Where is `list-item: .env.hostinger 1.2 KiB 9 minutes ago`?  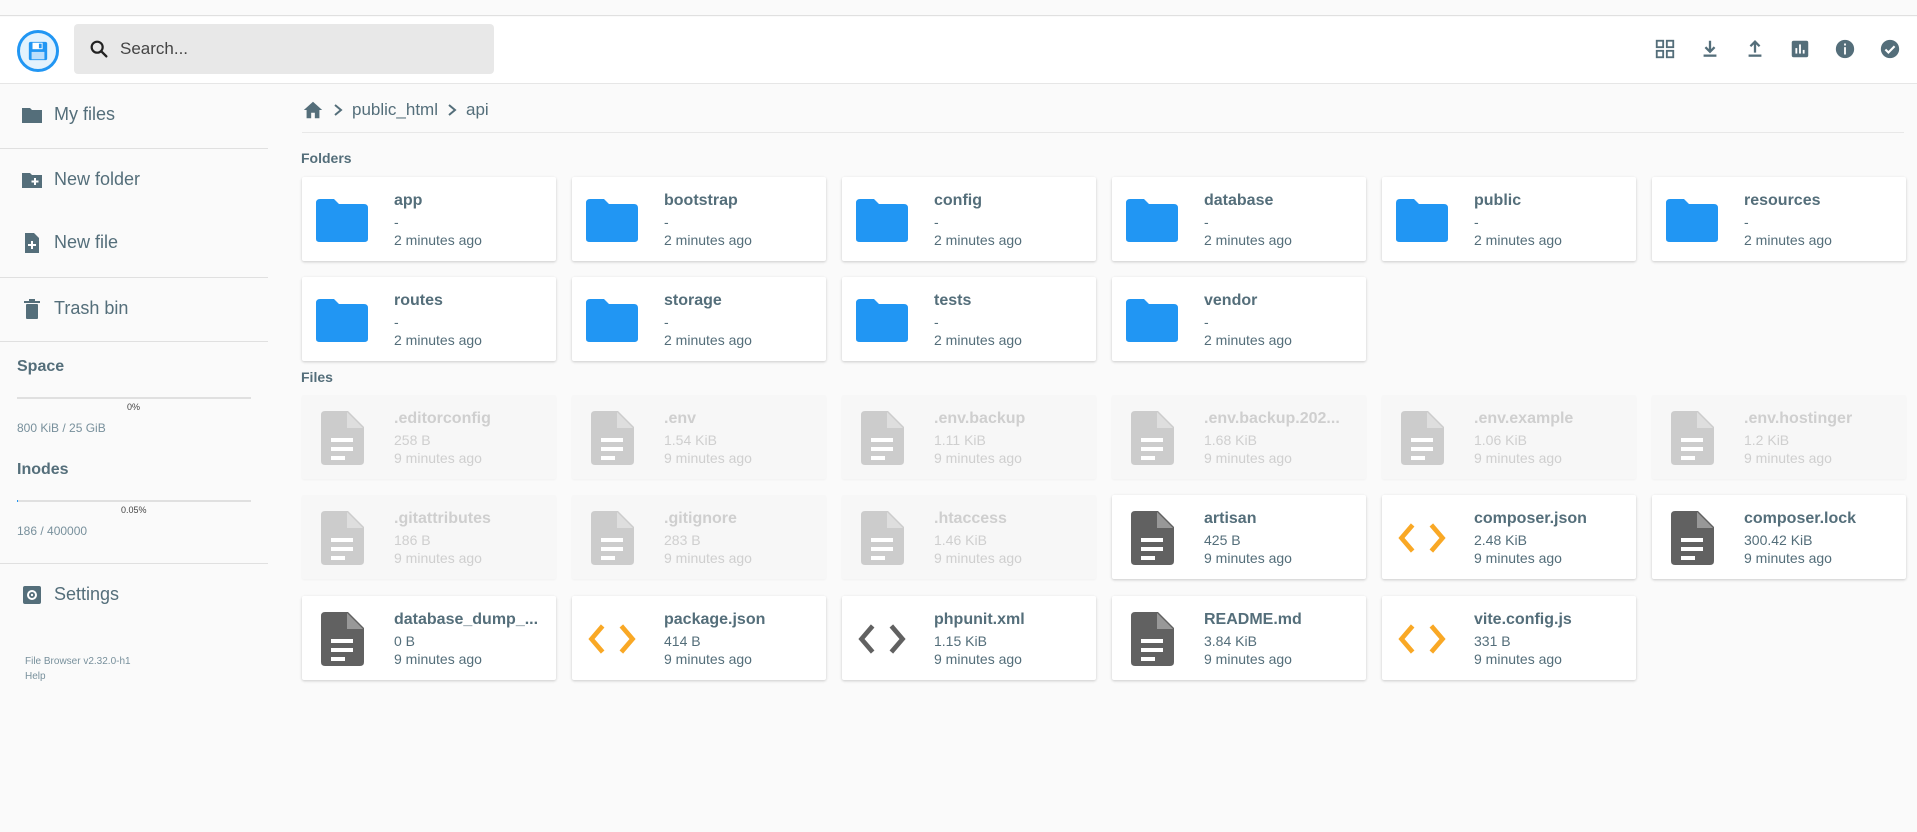
list-item: .env.hostinger 1.2 KiB 9 minutes ago is located at coordinates (1779, 437).